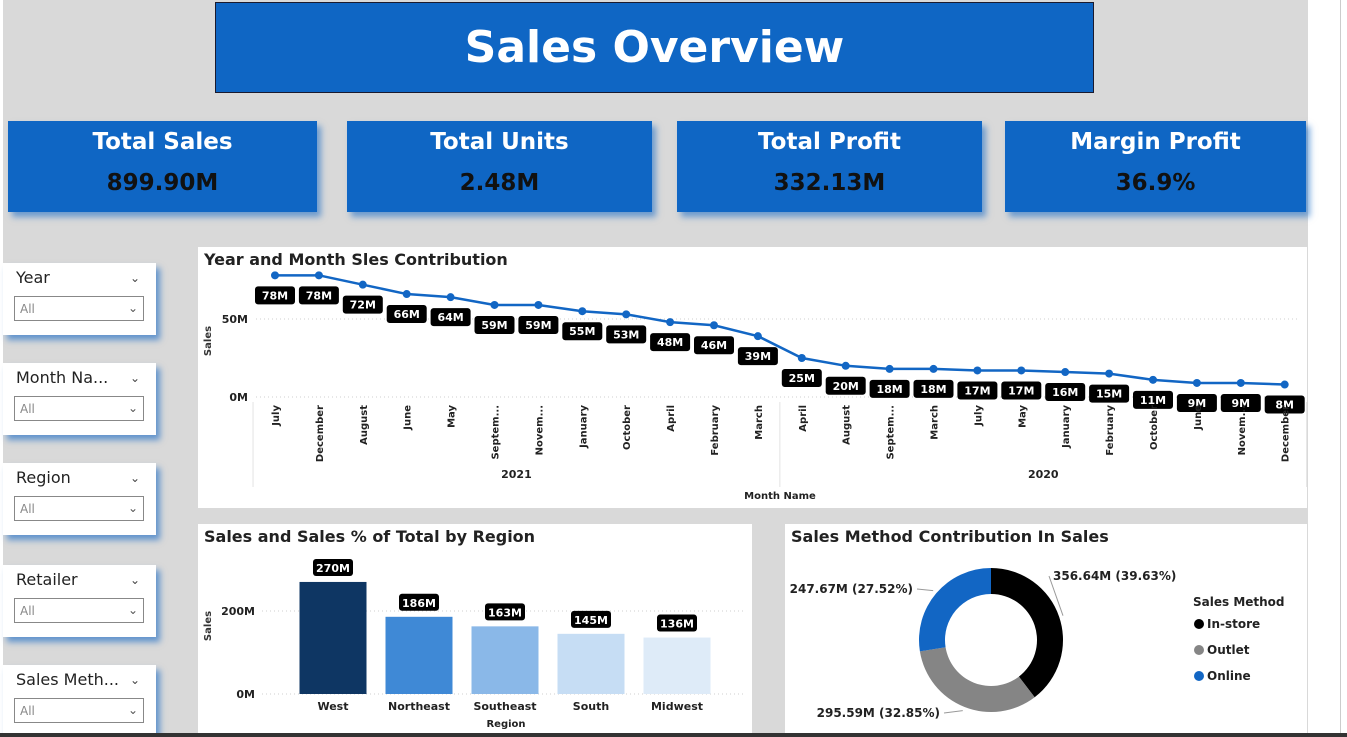 The width and height of the screenshot is (1347, 737). What do you see at coordinates (43, 477) in the screenshot?
I see `slicer-title: Region` at bounding box center [43, 477].